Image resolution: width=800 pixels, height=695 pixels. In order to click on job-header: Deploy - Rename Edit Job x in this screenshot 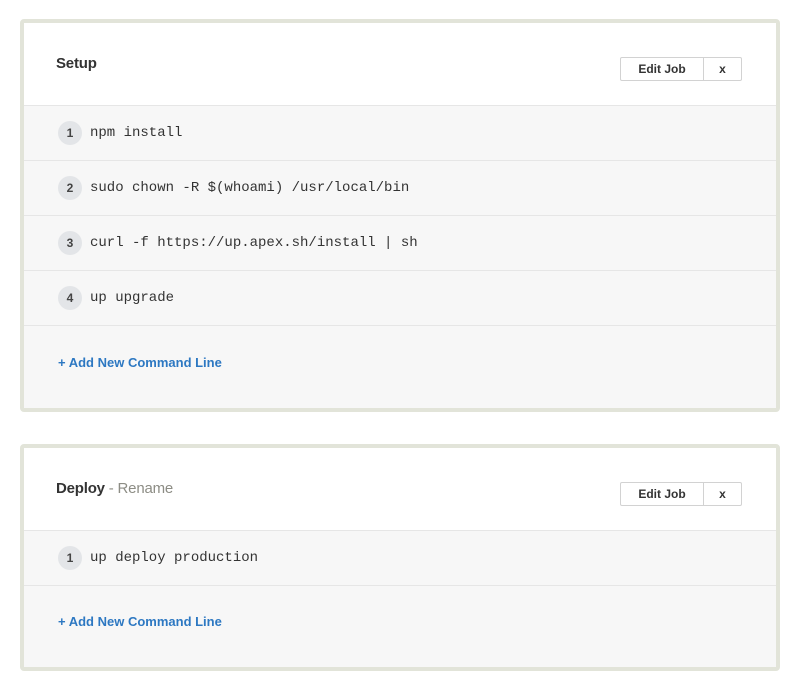, I will do `click(400, 489)`.